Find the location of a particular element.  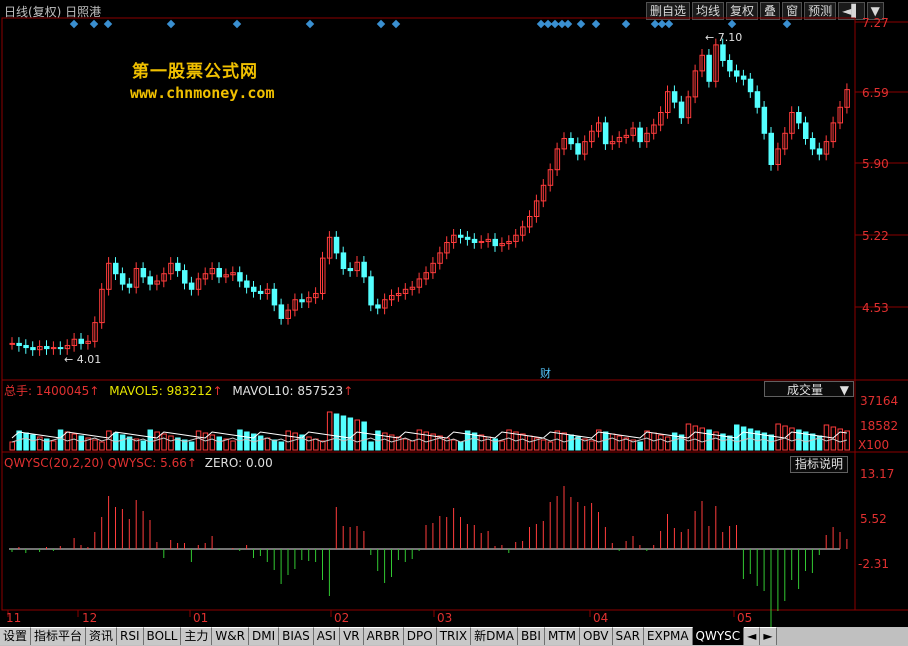

tab-scroll-left-icon: ◄ is located at coordinates (752, 636).